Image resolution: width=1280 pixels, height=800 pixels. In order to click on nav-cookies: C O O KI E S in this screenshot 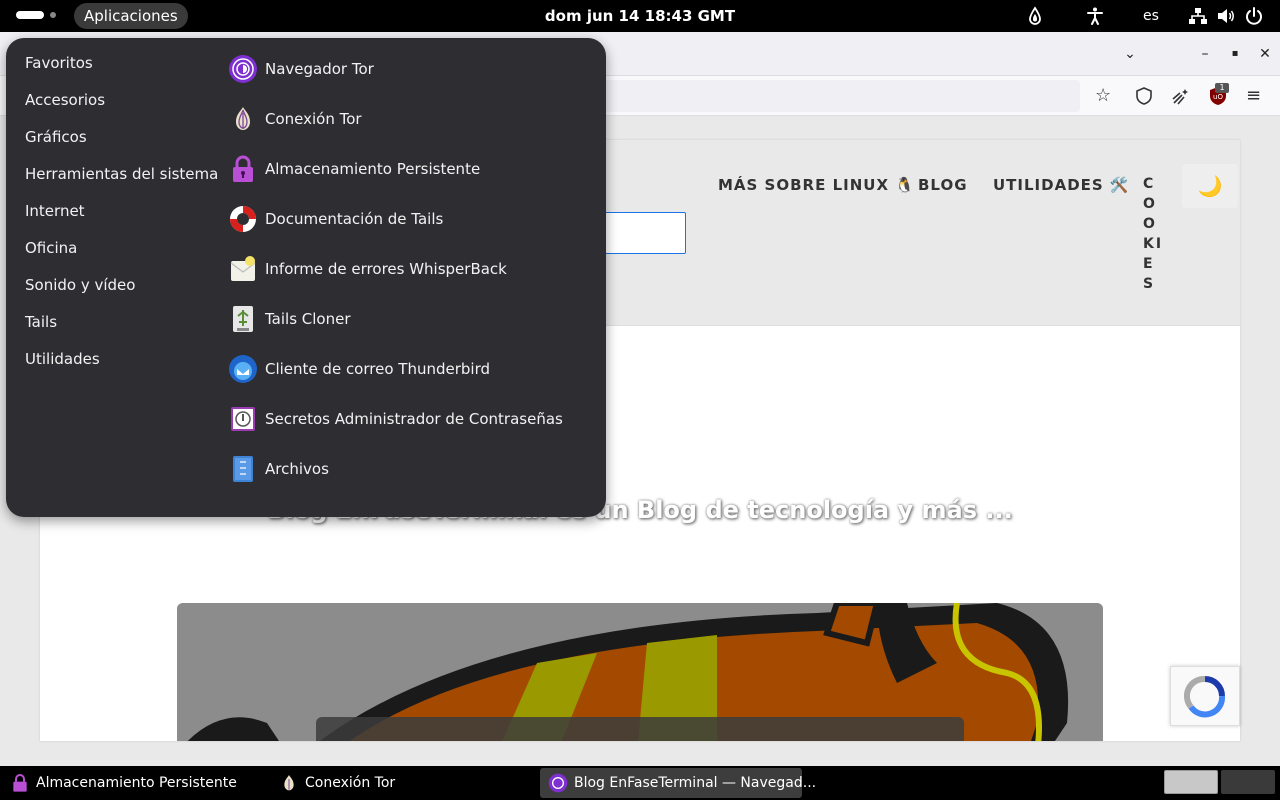, I will do `click(1153, 234)`.